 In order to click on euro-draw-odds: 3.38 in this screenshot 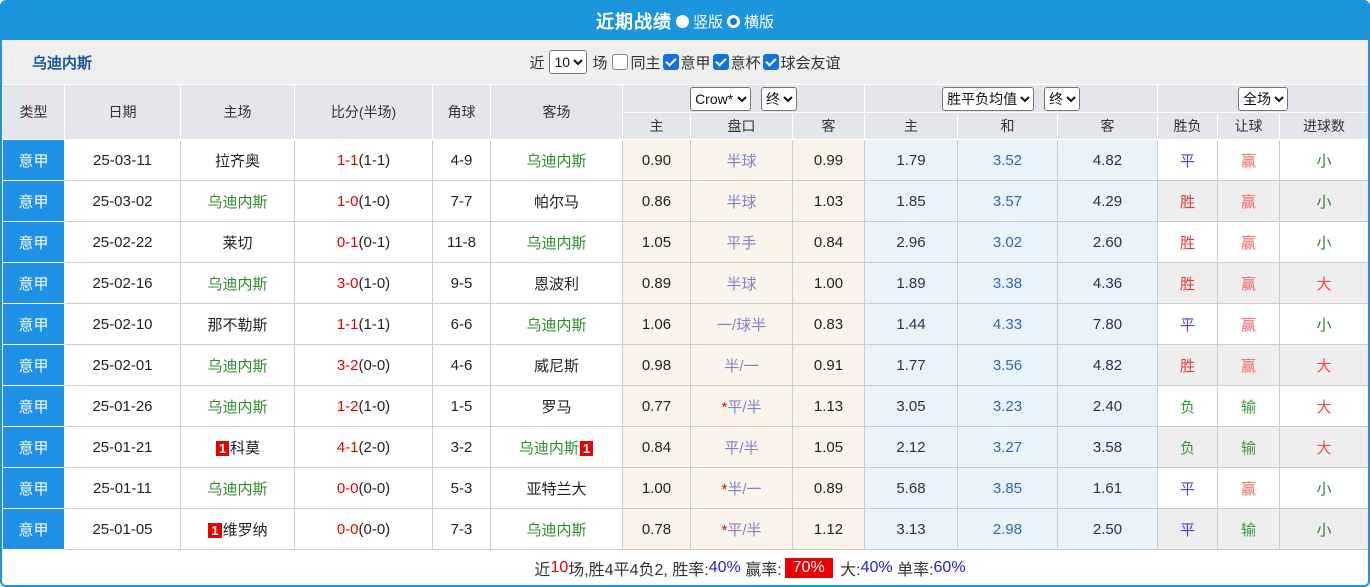, I will do `click(1008, 283)`.